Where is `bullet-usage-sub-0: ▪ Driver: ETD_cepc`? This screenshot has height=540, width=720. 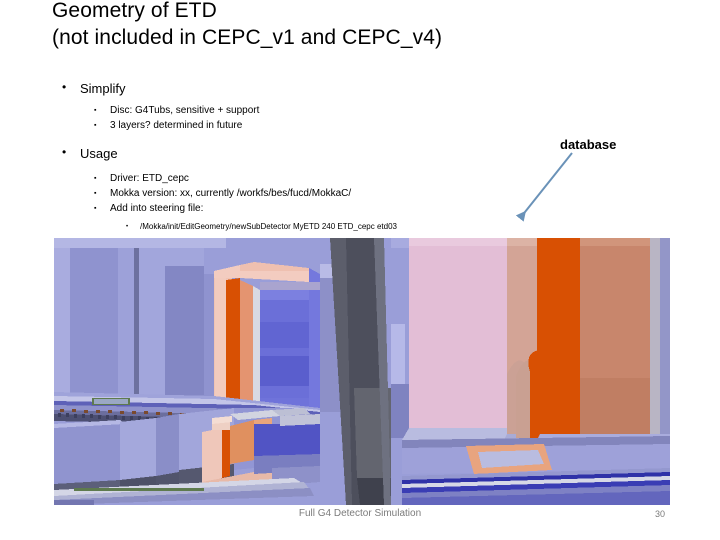
bullet-usage-sub-0: ▪ Driver: ETD_cepc is located at coordinates (282, 178).